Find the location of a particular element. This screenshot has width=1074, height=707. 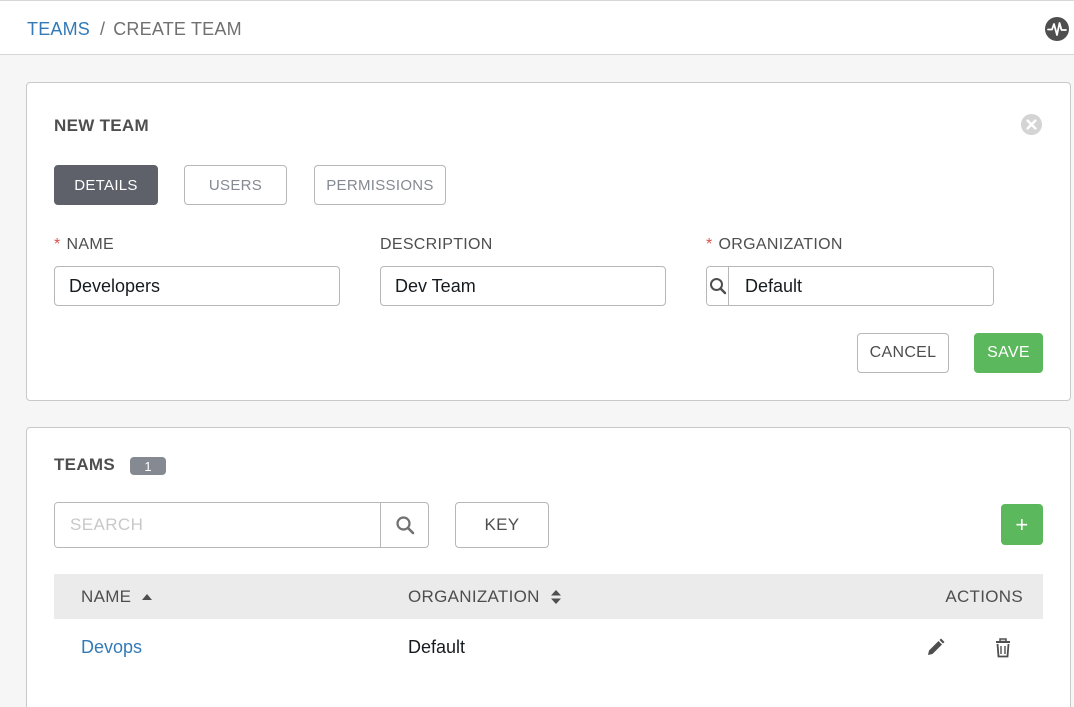

tab-details: DETAILS is located at coordinates (106, 185).